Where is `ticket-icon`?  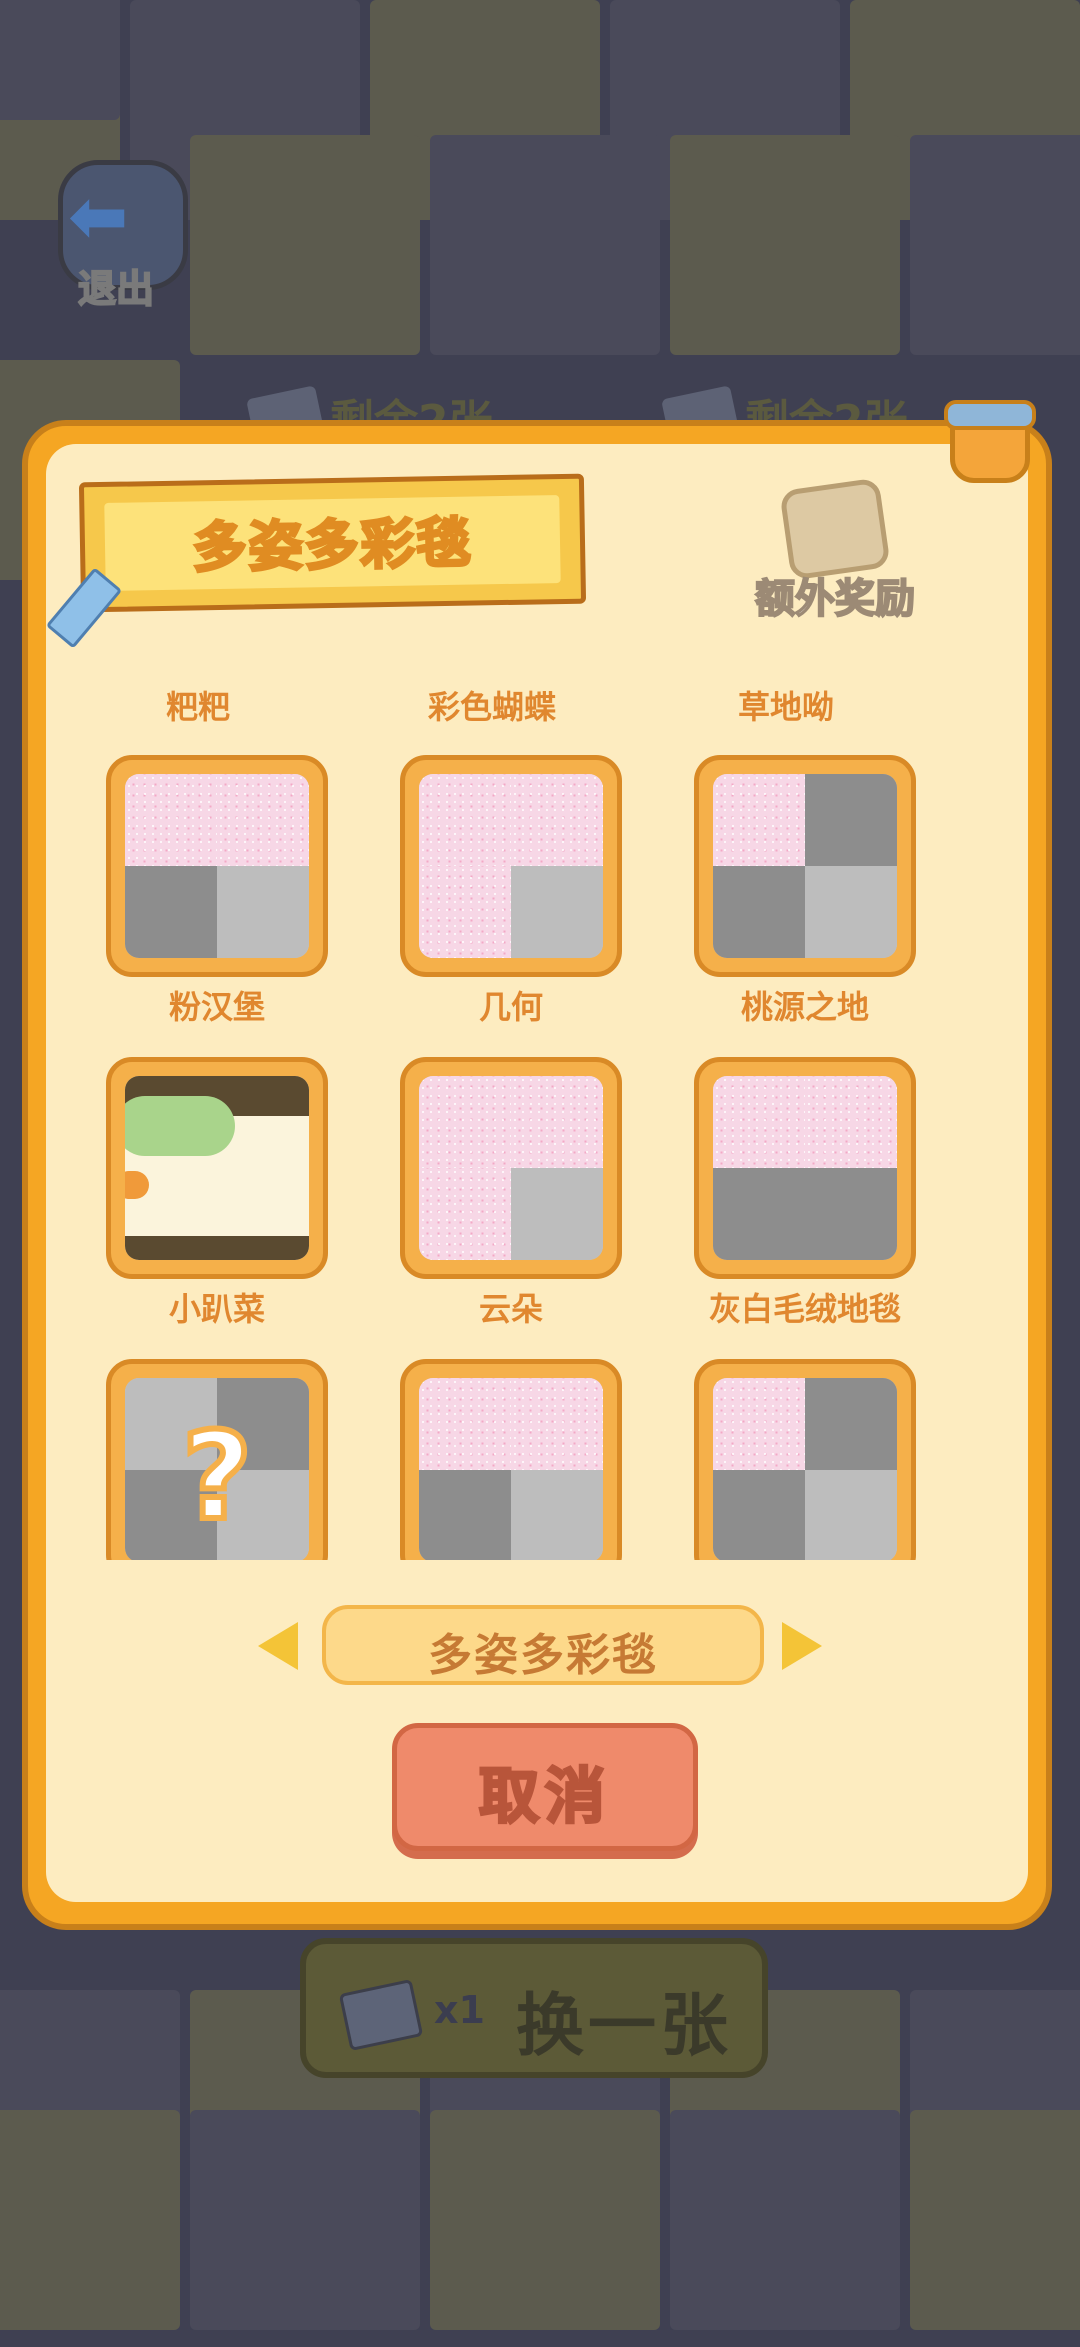 ticket-icon is located at coordinates (381, 2015).